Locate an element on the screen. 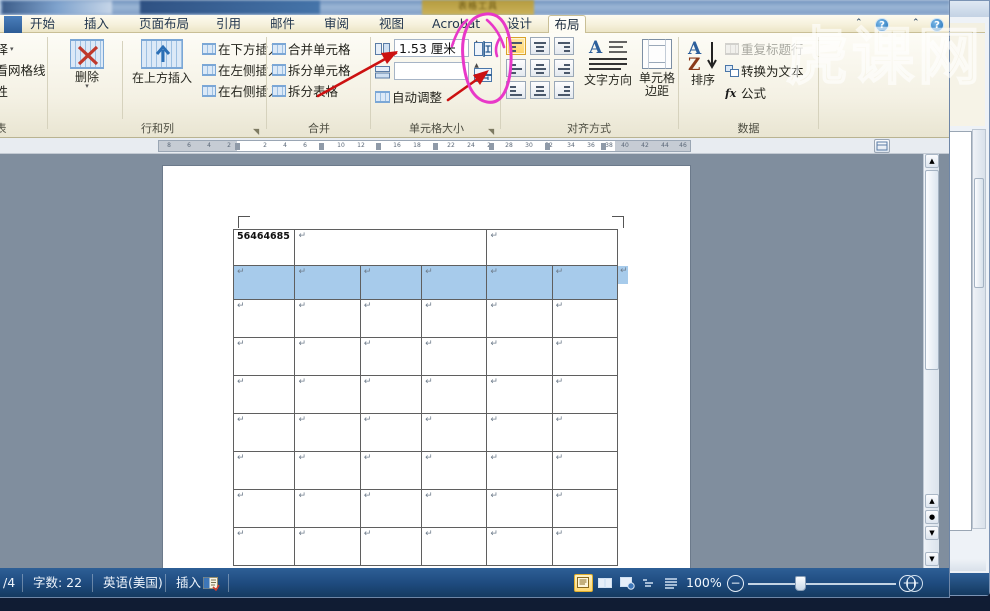 This screenshot has height=611, width=990. ruler-toggle-button is located at coordinates (882, 146).